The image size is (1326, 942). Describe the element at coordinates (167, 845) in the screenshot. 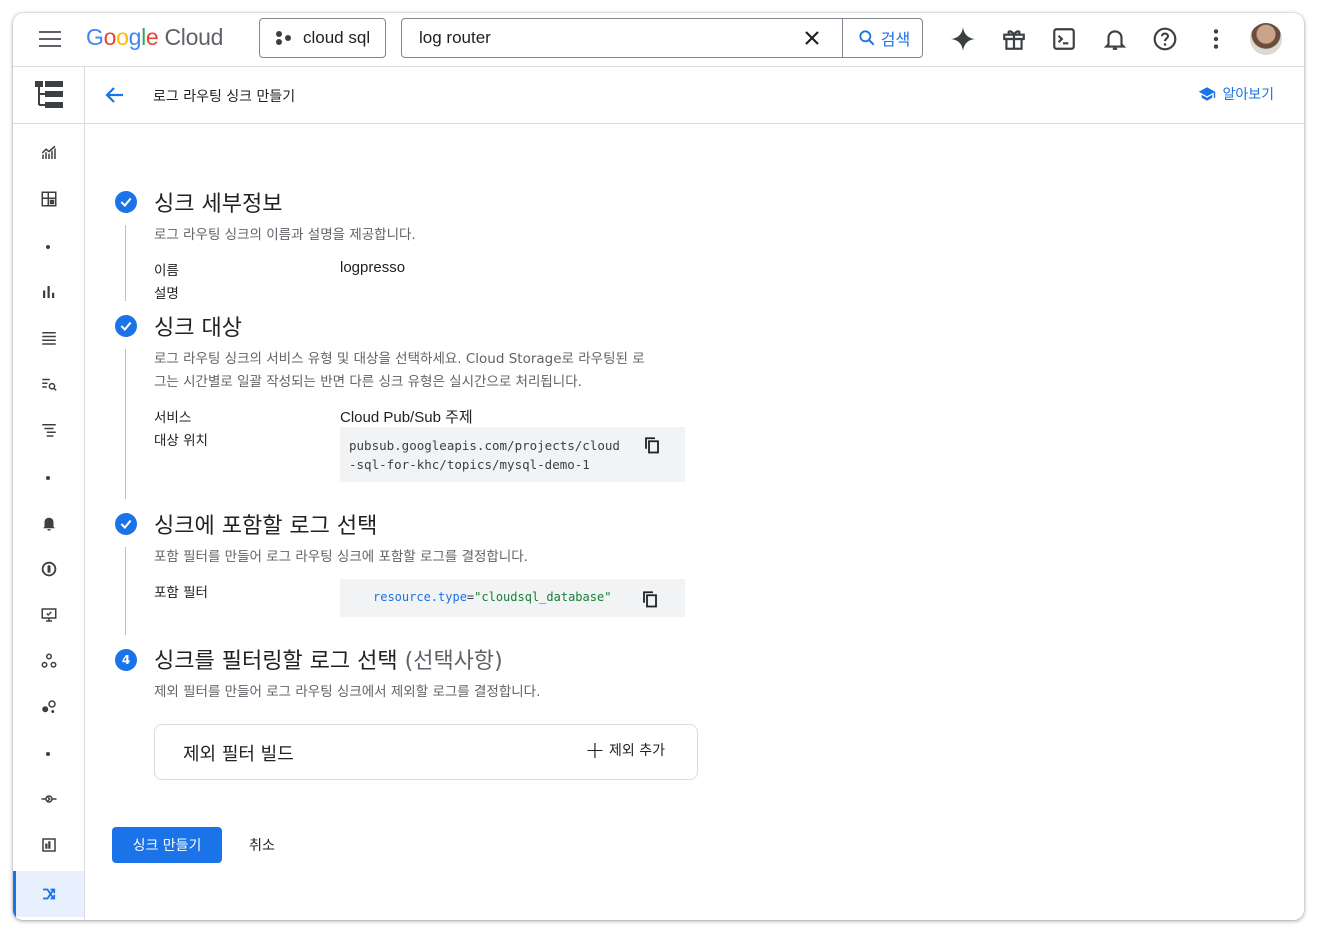

I see `create-sink-button: 싱크 만들기` at that location.